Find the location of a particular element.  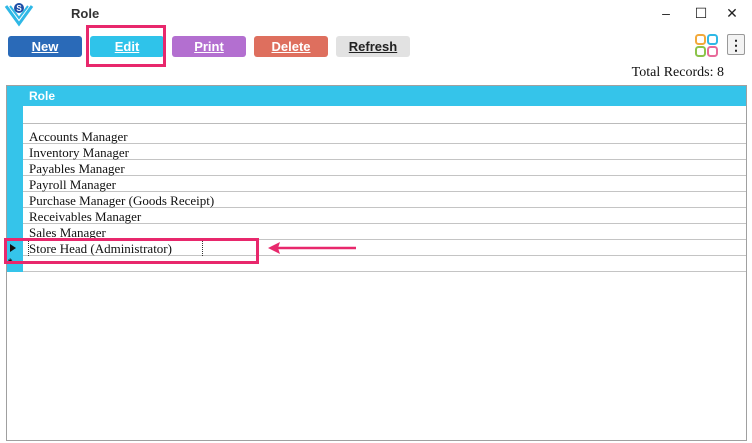

more-options-button: ⋮ is located at coordinates (736, 44).